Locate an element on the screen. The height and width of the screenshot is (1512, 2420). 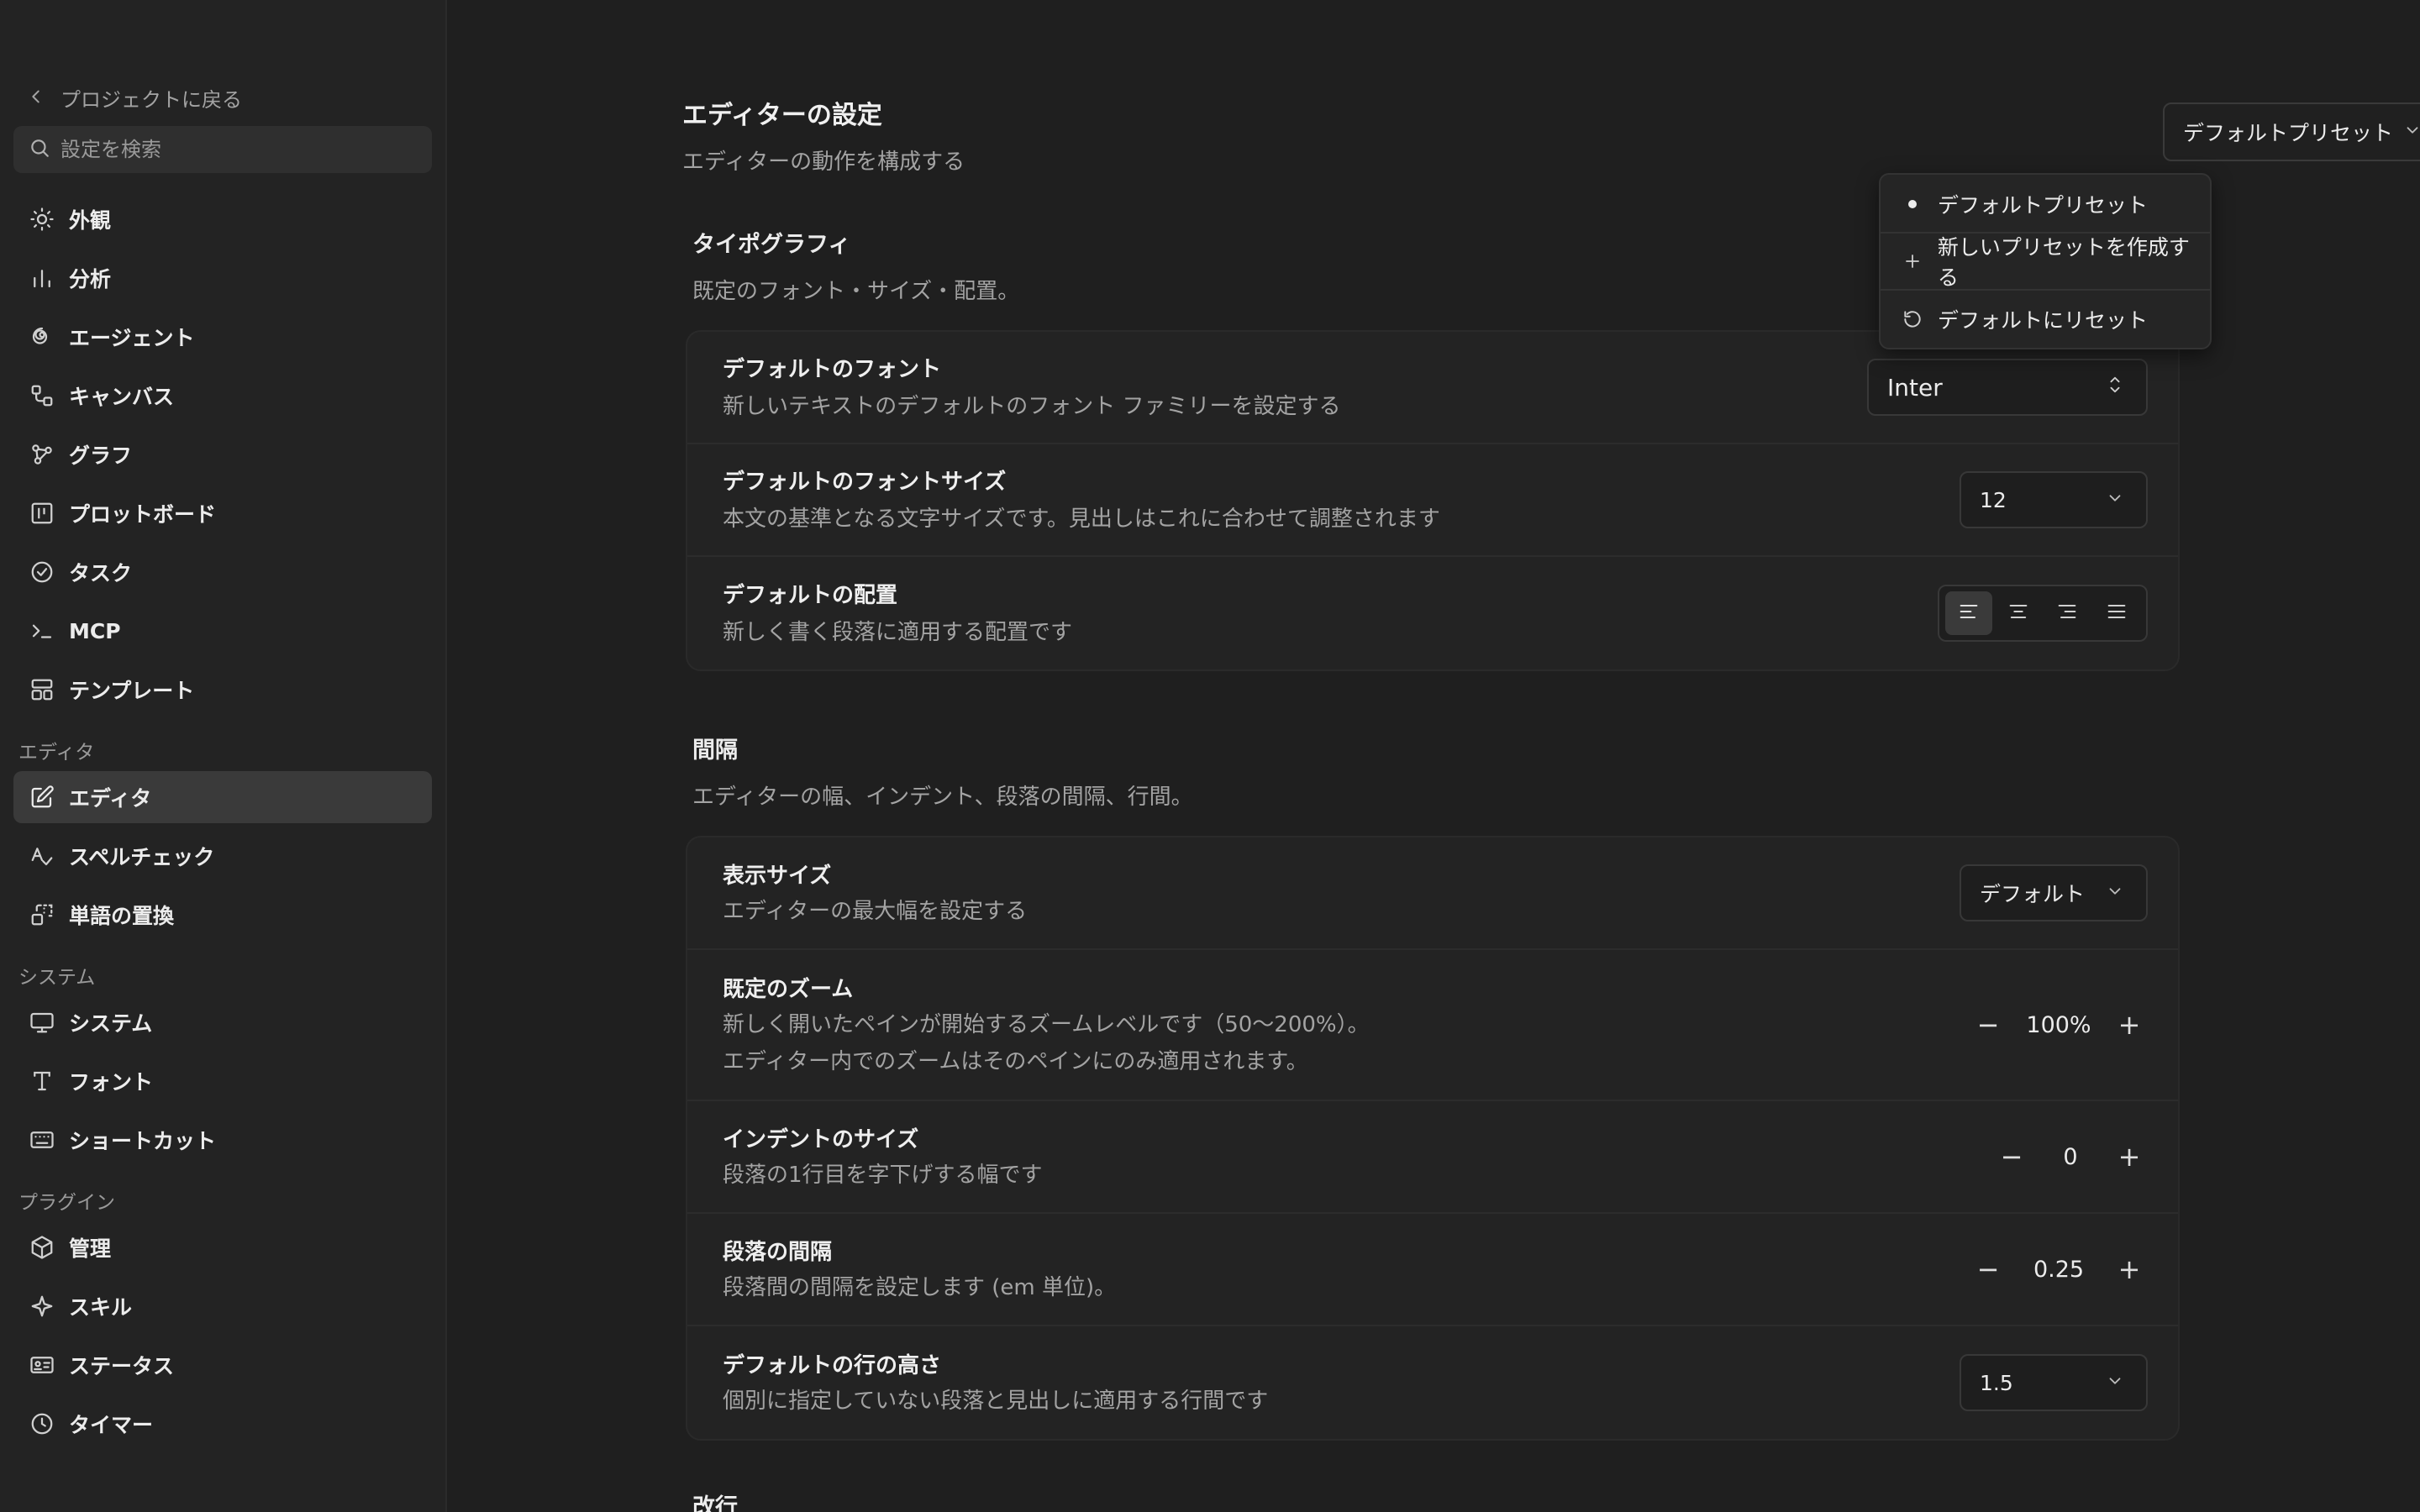
sidebar-item-spellcheck: スペルチェック is located at coordinates (223, 856).